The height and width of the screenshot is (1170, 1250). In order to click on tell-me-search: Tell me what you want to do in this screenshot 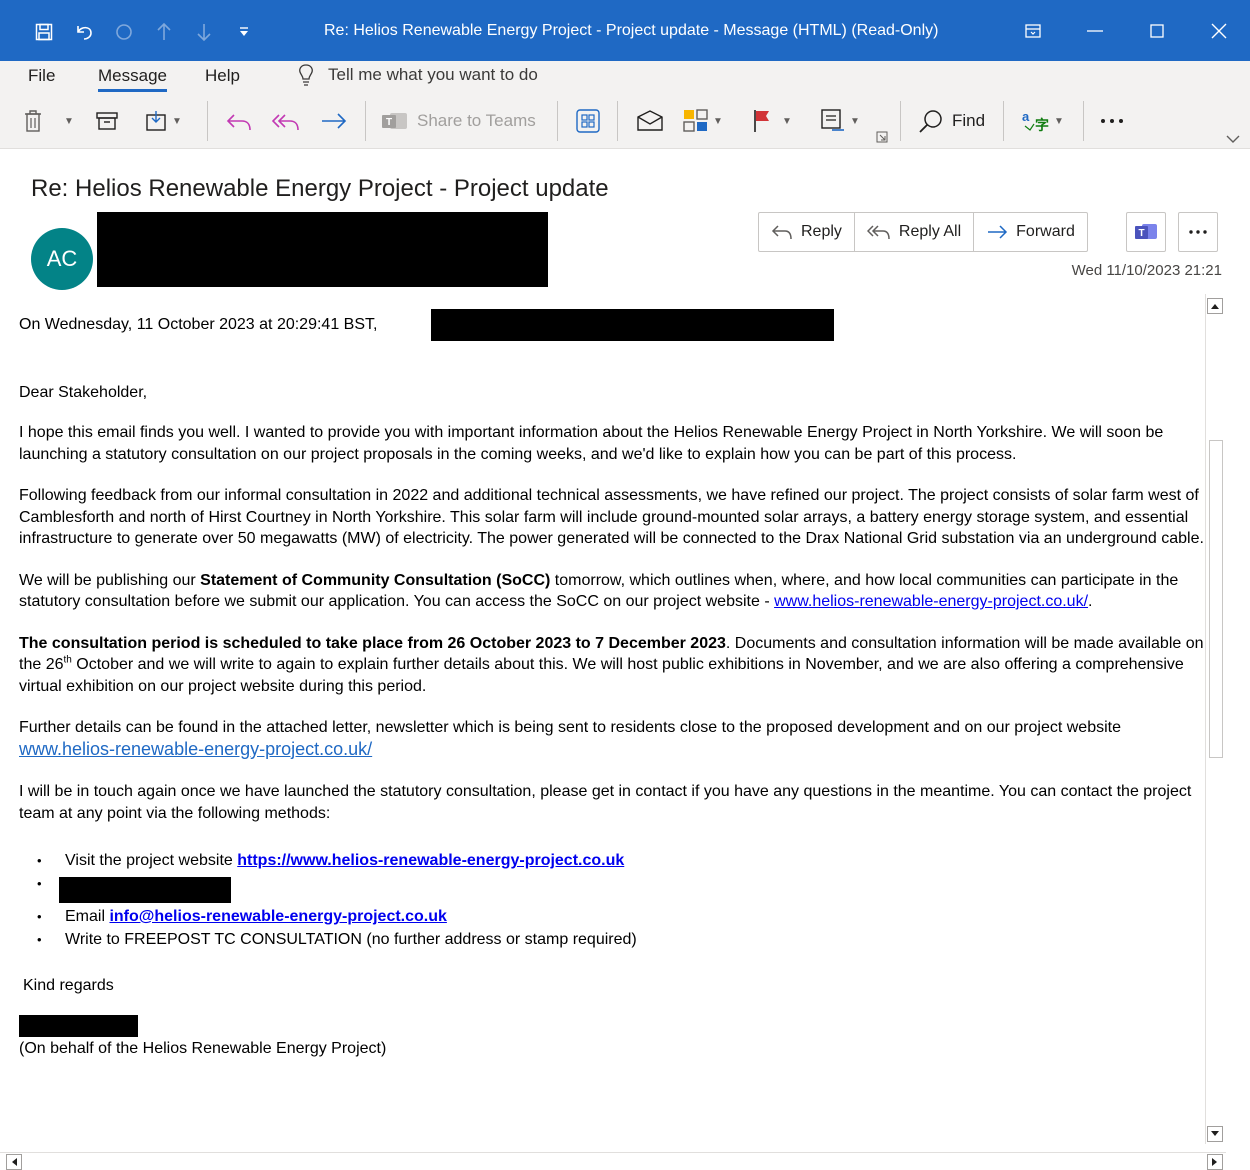, I will do `click(418, 75)`.